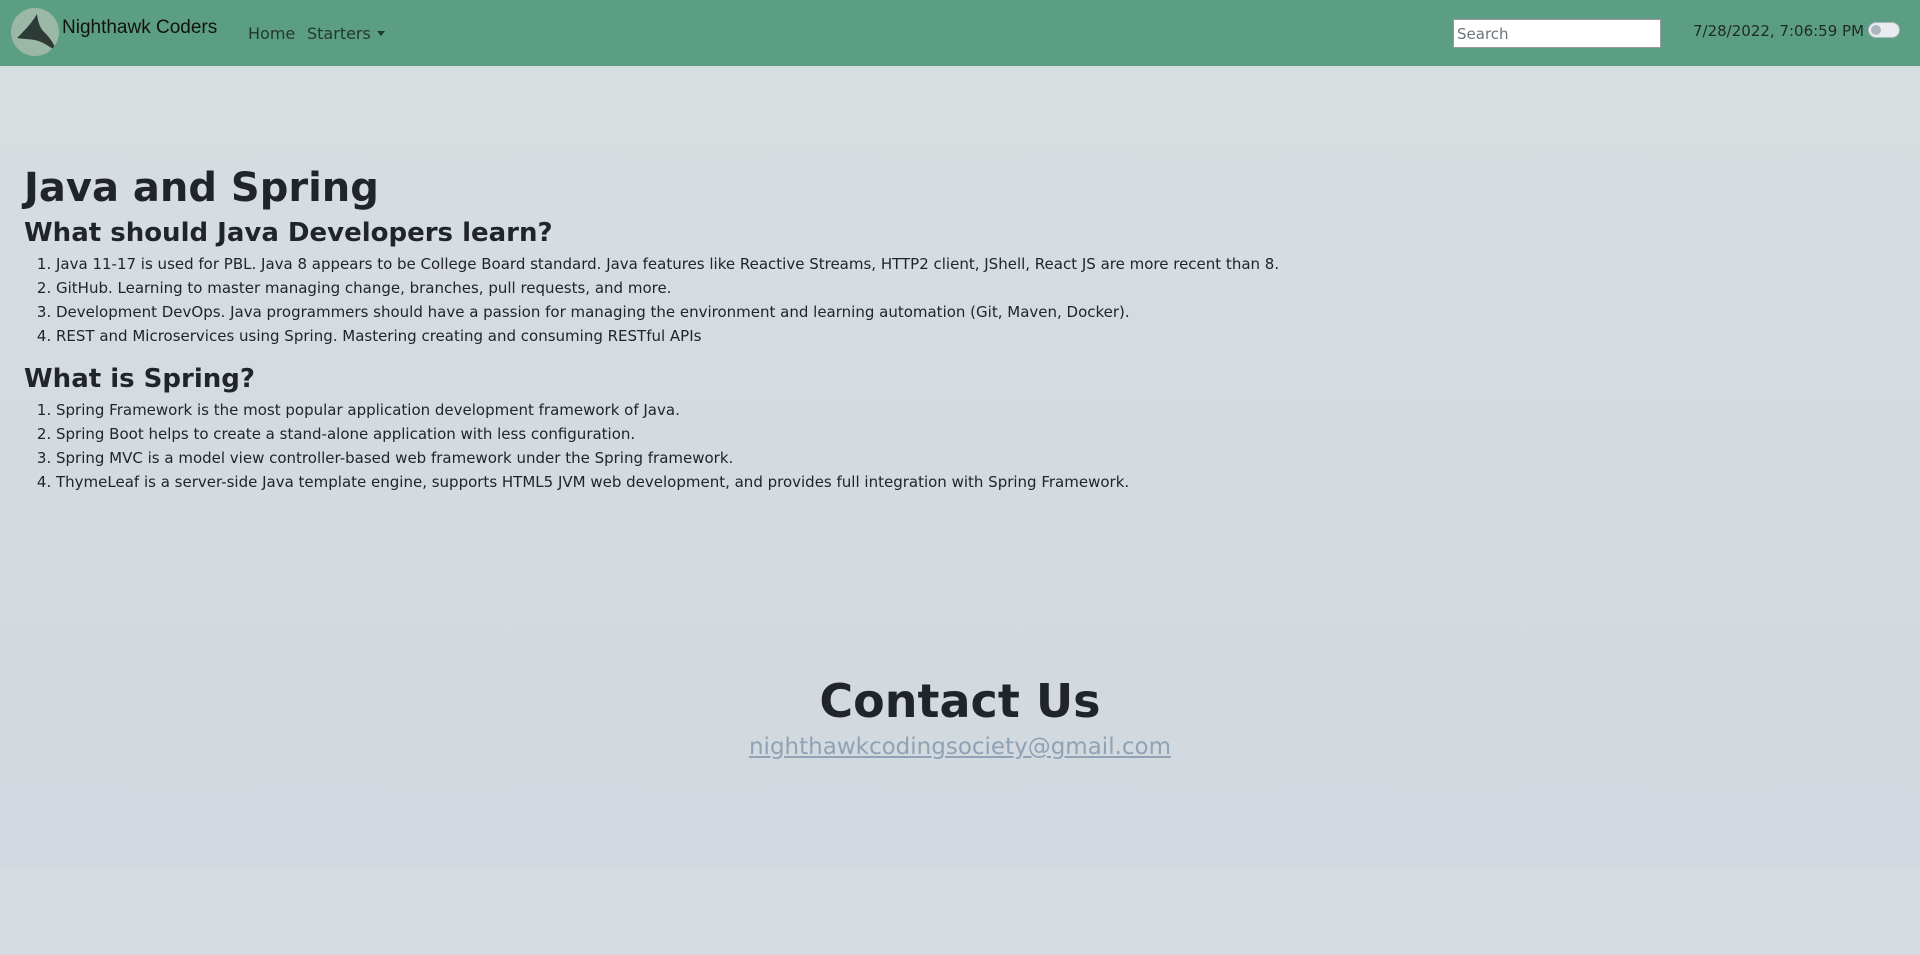 This screenshot has width=1920, height=955. Describe the element at coordinates (1557, 33) in the screenshot. I see `search-input` at that location.